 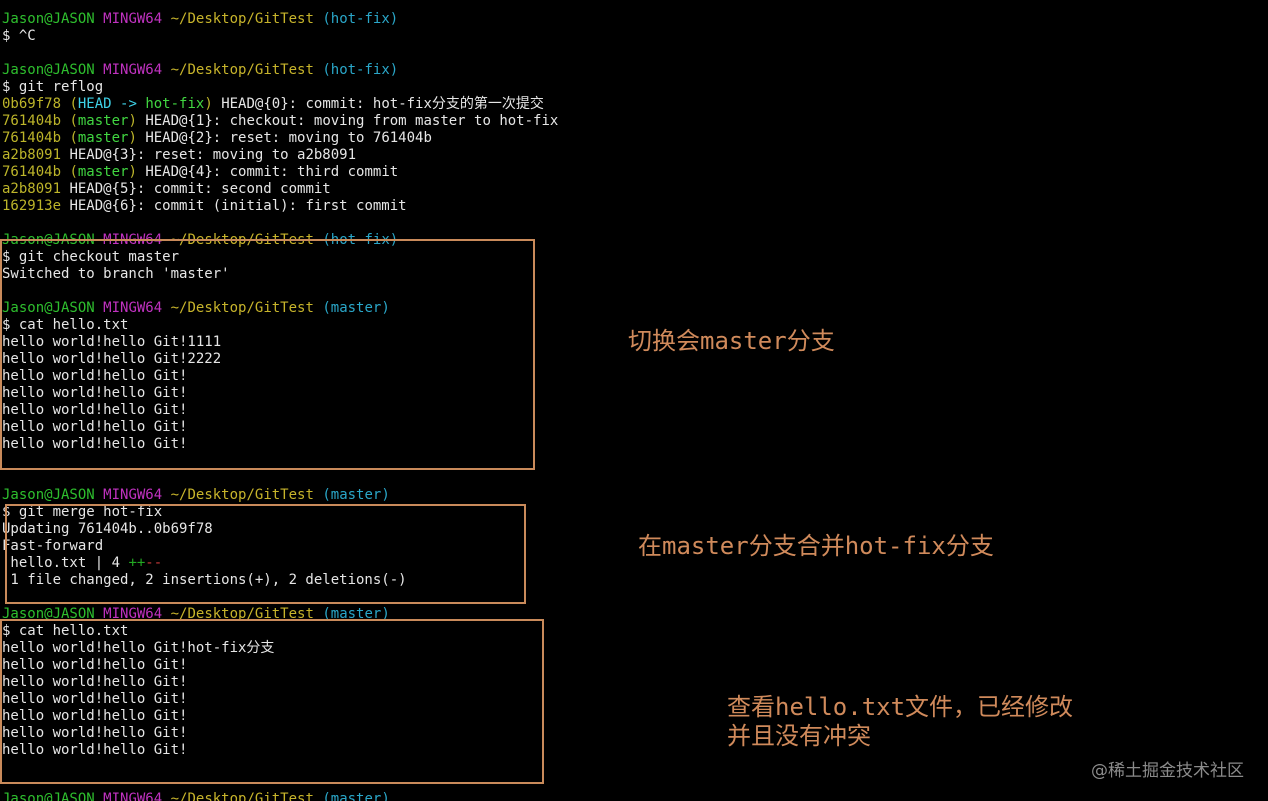 What do you see at coordinates (32, 206) in the screenshot?
I see `commit-hash: 162913e` at bounding box center [32, 206].